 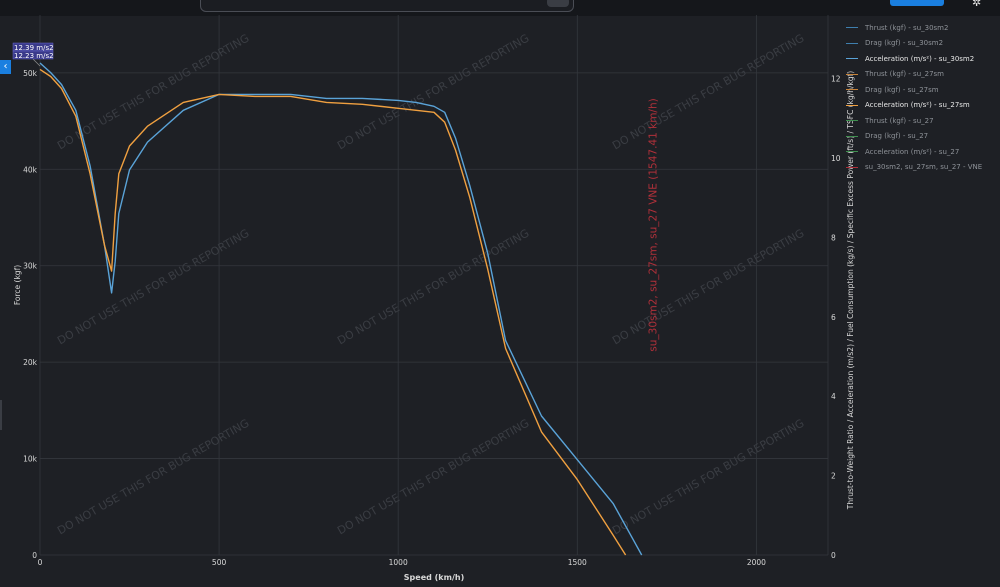 What do you see at coordinates (902, 89) in the screenshot?
I see `legend-label: Drag (kgf) - su_27sm` at bounding box center [902, 89].